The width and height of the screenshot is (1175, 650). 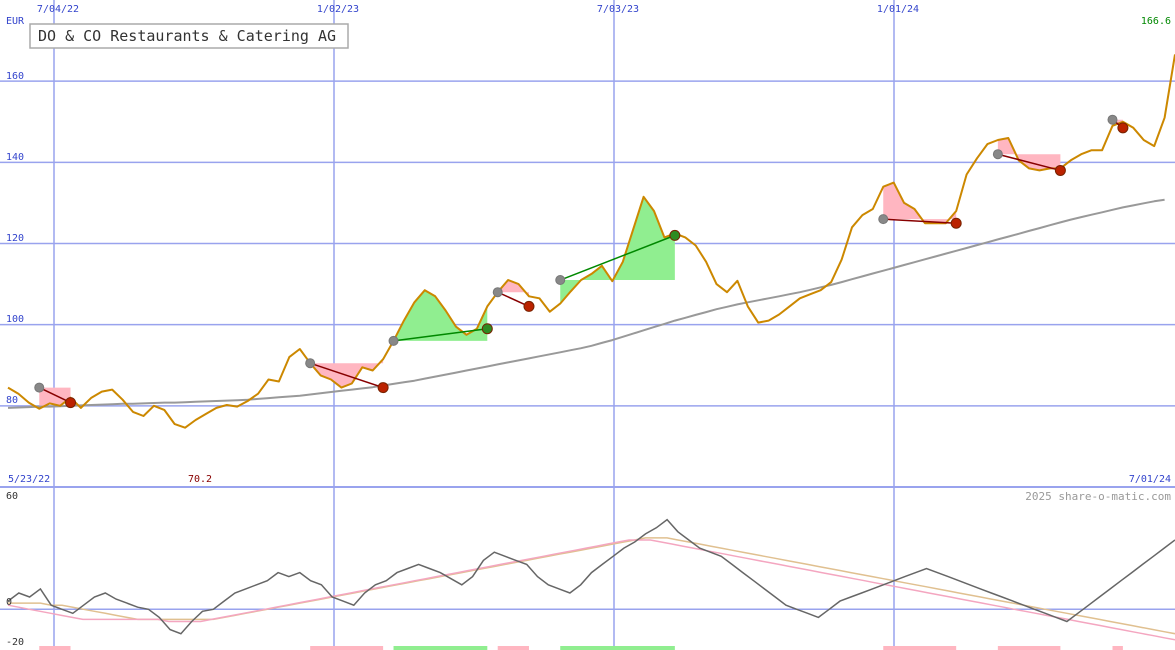 What do you see at coordinates (58, 9) in the screenshot?
I see `x-tick-label: 7/04/22` at bounding box center [58, 9].